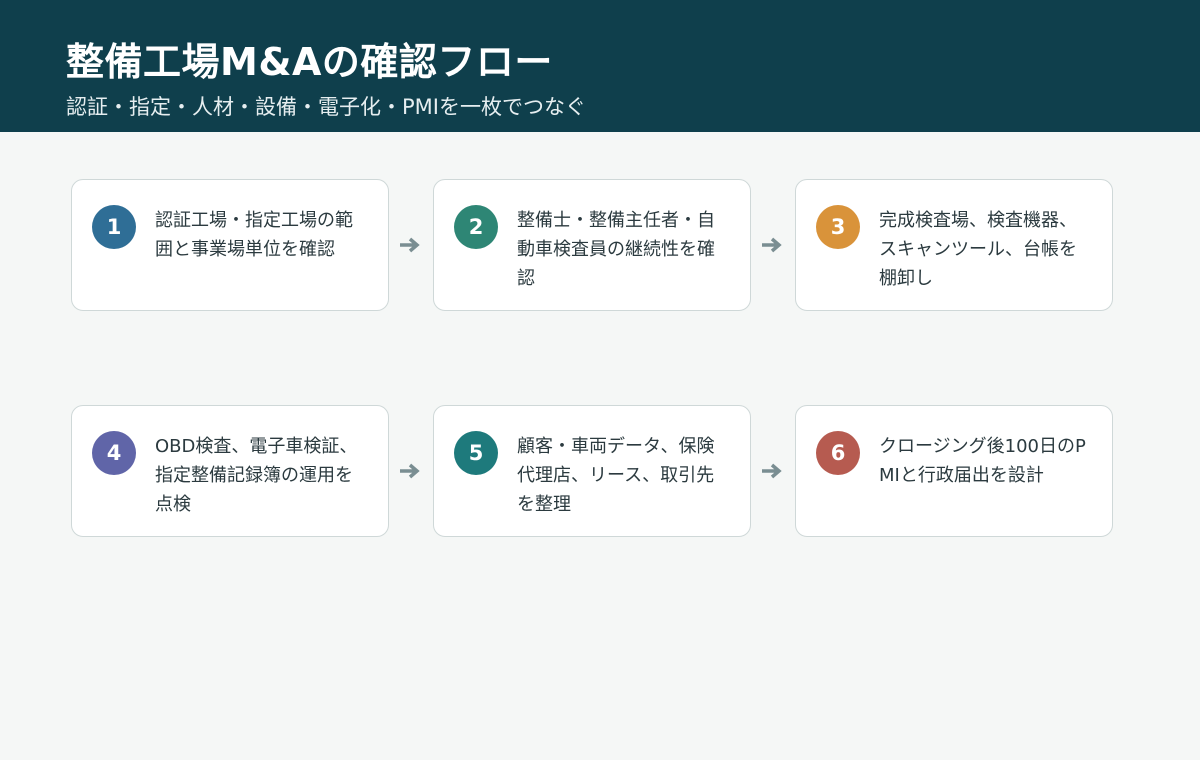 The image size is (1200, 760). Describe the element at coordinates (476, 227) in the screenshot. I see `step-number-badge-2: 2` at that location.